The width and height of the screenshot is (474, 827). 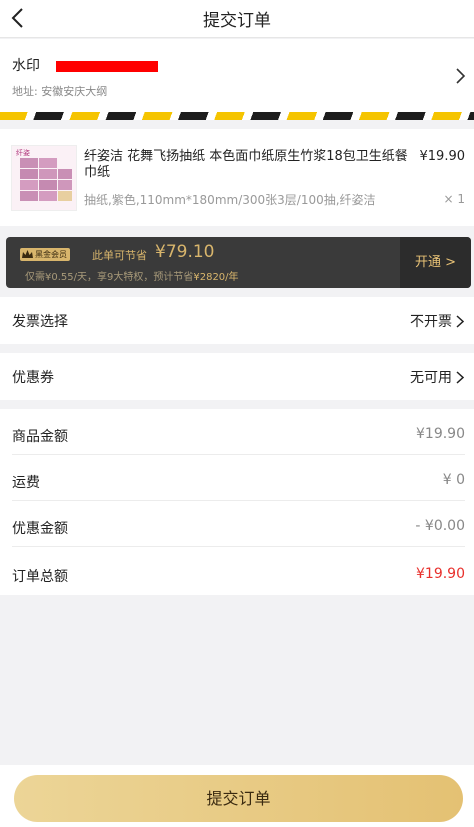 What do you see at coordinates (238, 546) in the screenshot?
I see `divider` at bounding box center [238, 546].